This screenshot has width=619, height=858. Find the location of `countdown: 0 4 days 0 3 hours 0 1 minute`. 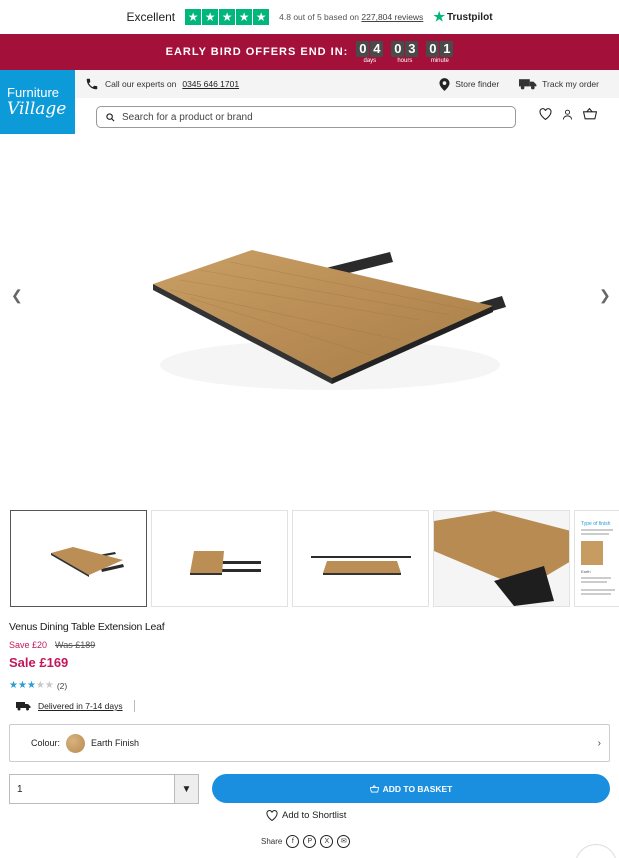

countdown: 0 4 days 0 3 hours 0 1 minute is located at coordinates (405, 52).